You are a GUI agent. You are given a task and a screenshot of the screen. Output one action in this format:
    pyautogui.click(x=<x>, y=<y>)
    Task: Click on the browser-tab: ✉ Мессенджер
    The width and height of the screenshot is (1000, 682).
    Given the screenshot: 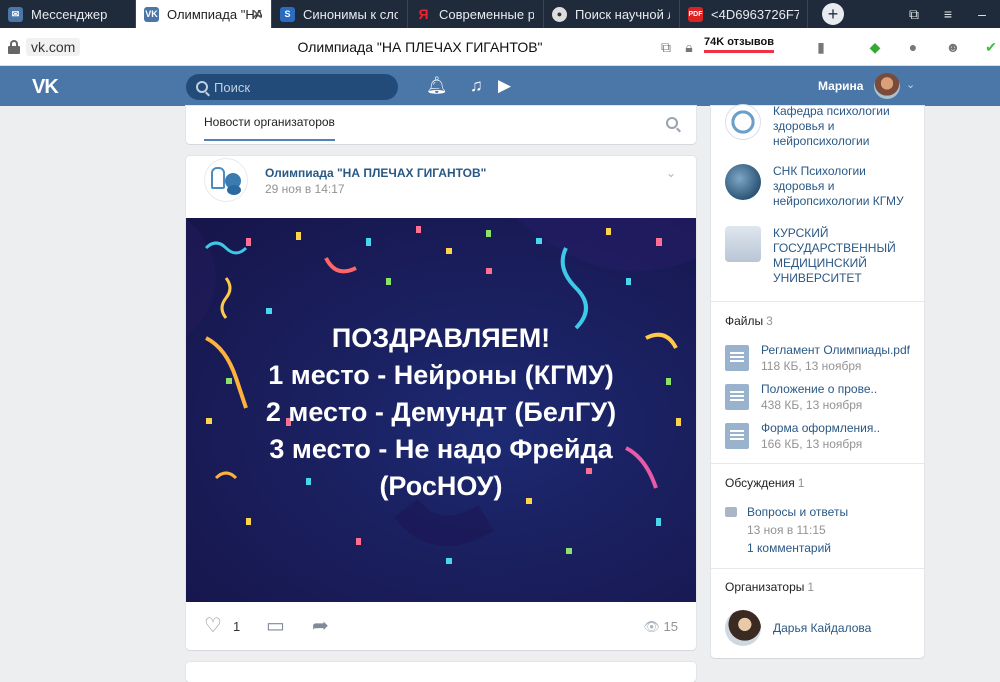 What is the action you would take?
    pyautogui.click(x=68, y=14)
    